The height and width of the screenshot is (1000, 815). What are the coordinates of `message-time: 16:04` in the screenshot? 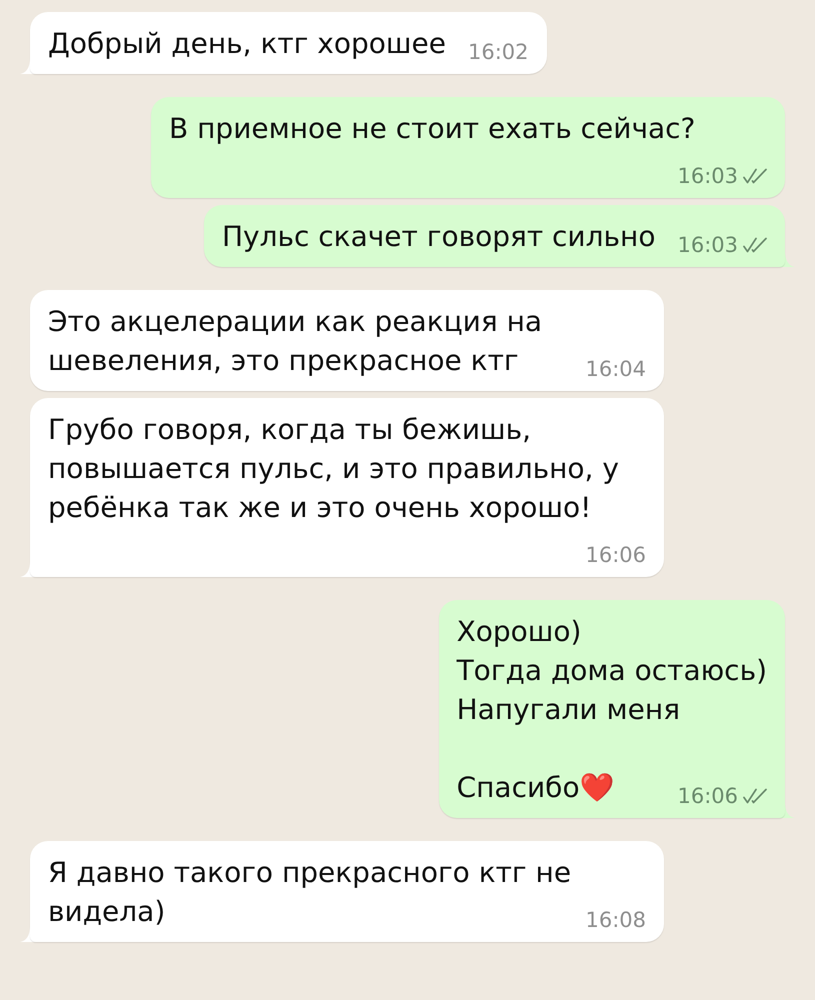 It's located at (615, 369).